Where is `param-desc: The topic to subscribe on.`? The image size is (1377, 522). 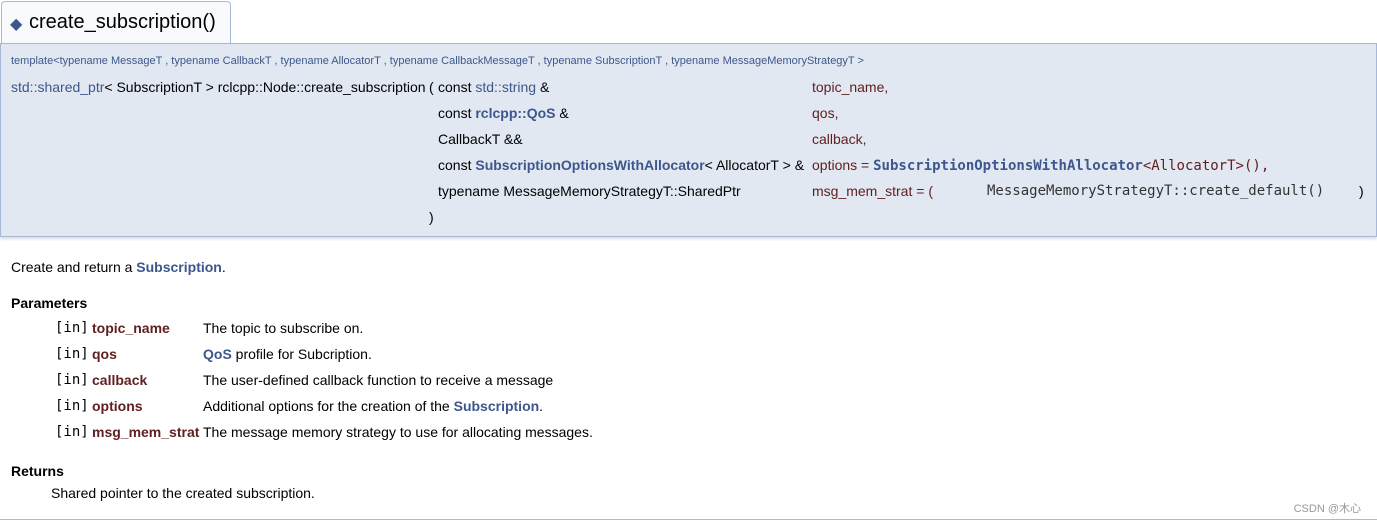 param-desc: The topic to subscribe on. is located at coordinates (283, 328).